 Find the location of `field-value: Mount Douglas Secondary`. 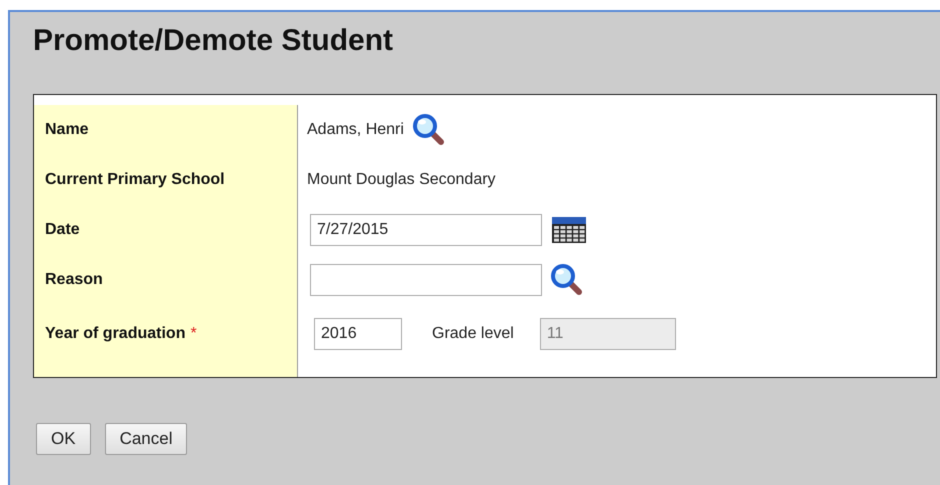

field-value: Mount Douglas Secondary is located at coordinates (401, 180).